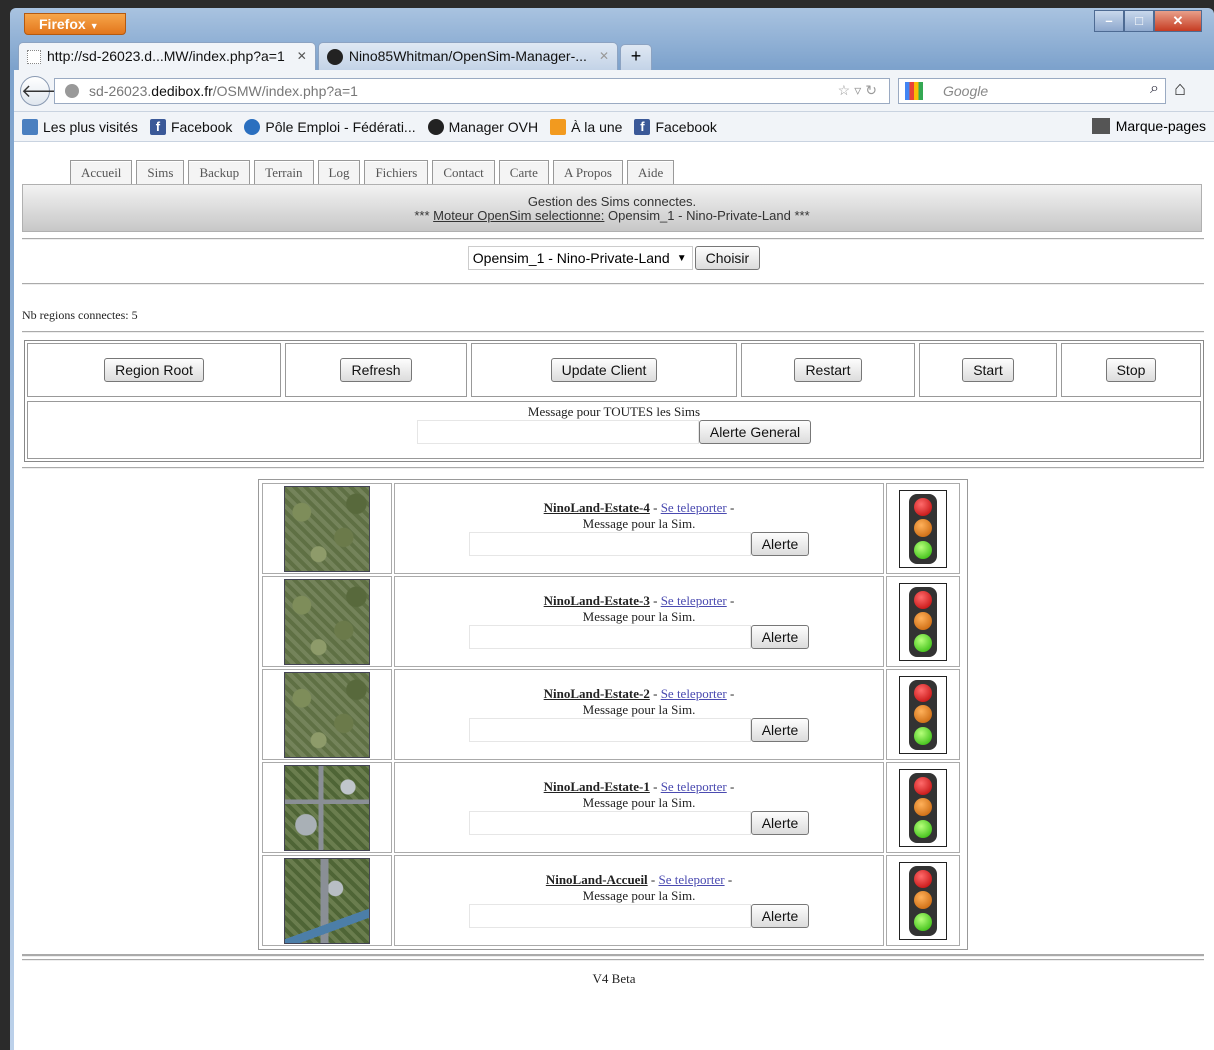 This screenshot has width=1214, height=1050. What do you see at coordinates (219, 172) in the screenshot?
I see `menu-tab-backup: Backup` at bounding box center [219, 172].